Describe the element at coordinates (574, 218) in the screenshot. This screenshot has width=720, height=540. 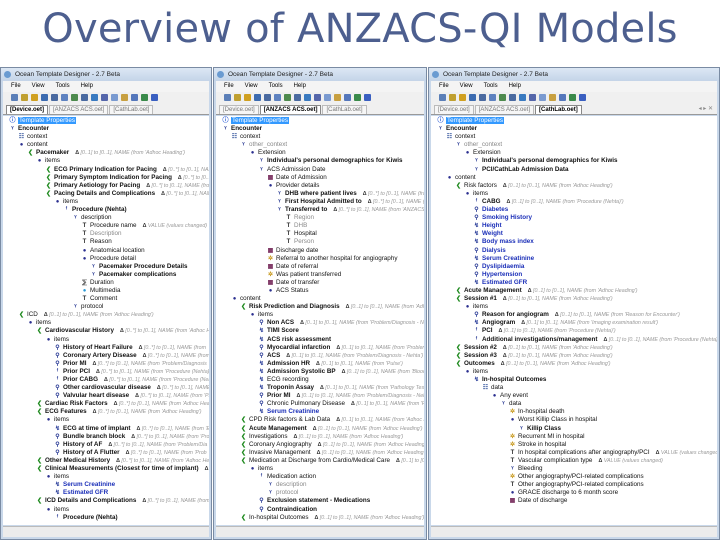
I see `tree-node: ⚲ Smoking History` at that location.